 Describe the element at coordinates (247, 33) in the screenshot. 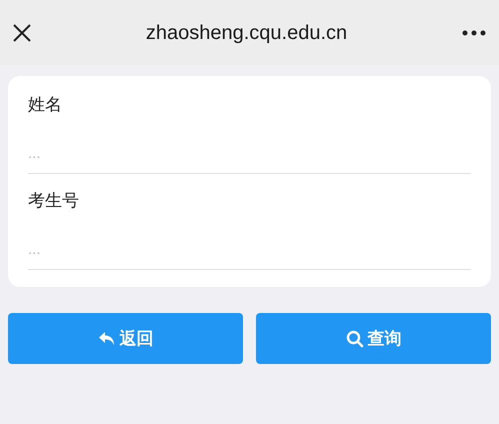

I see `page-title: zhaosheng.cqu.edu.cn` at that location.